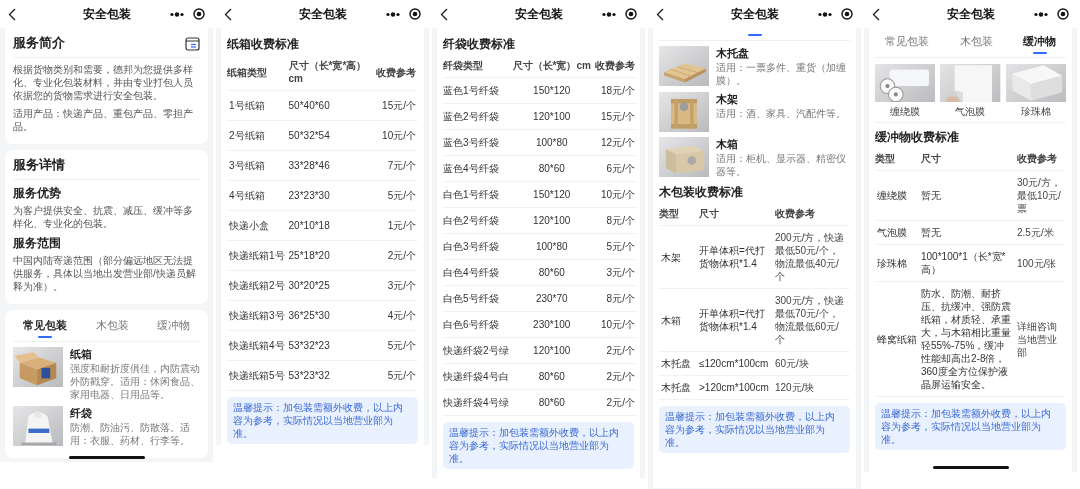  Describe the element at coordinates (811, 387) in the screenshot. I see `table-cell: 120元/块` at that location.